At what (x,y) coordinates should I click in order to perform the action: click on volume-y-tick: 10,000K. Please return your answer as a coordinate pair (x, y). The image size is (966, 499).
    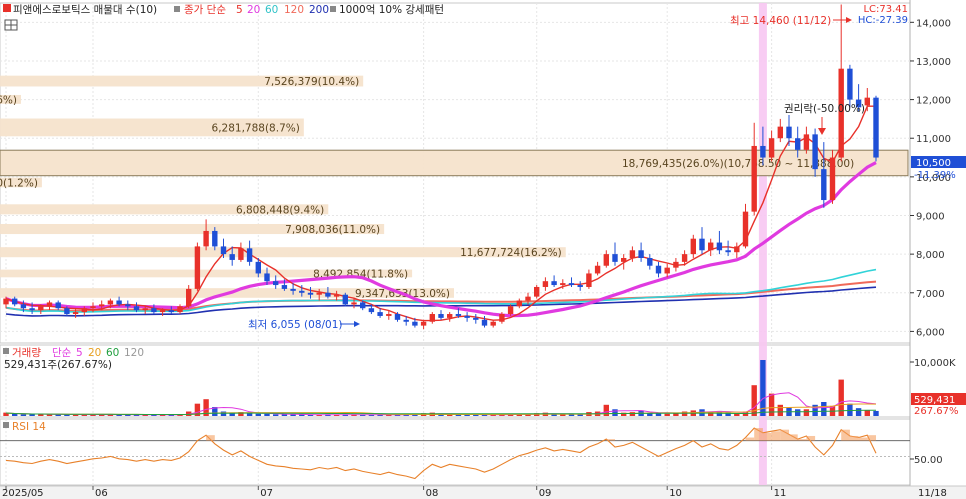
    Looking at the image, I should click on (935, 363).